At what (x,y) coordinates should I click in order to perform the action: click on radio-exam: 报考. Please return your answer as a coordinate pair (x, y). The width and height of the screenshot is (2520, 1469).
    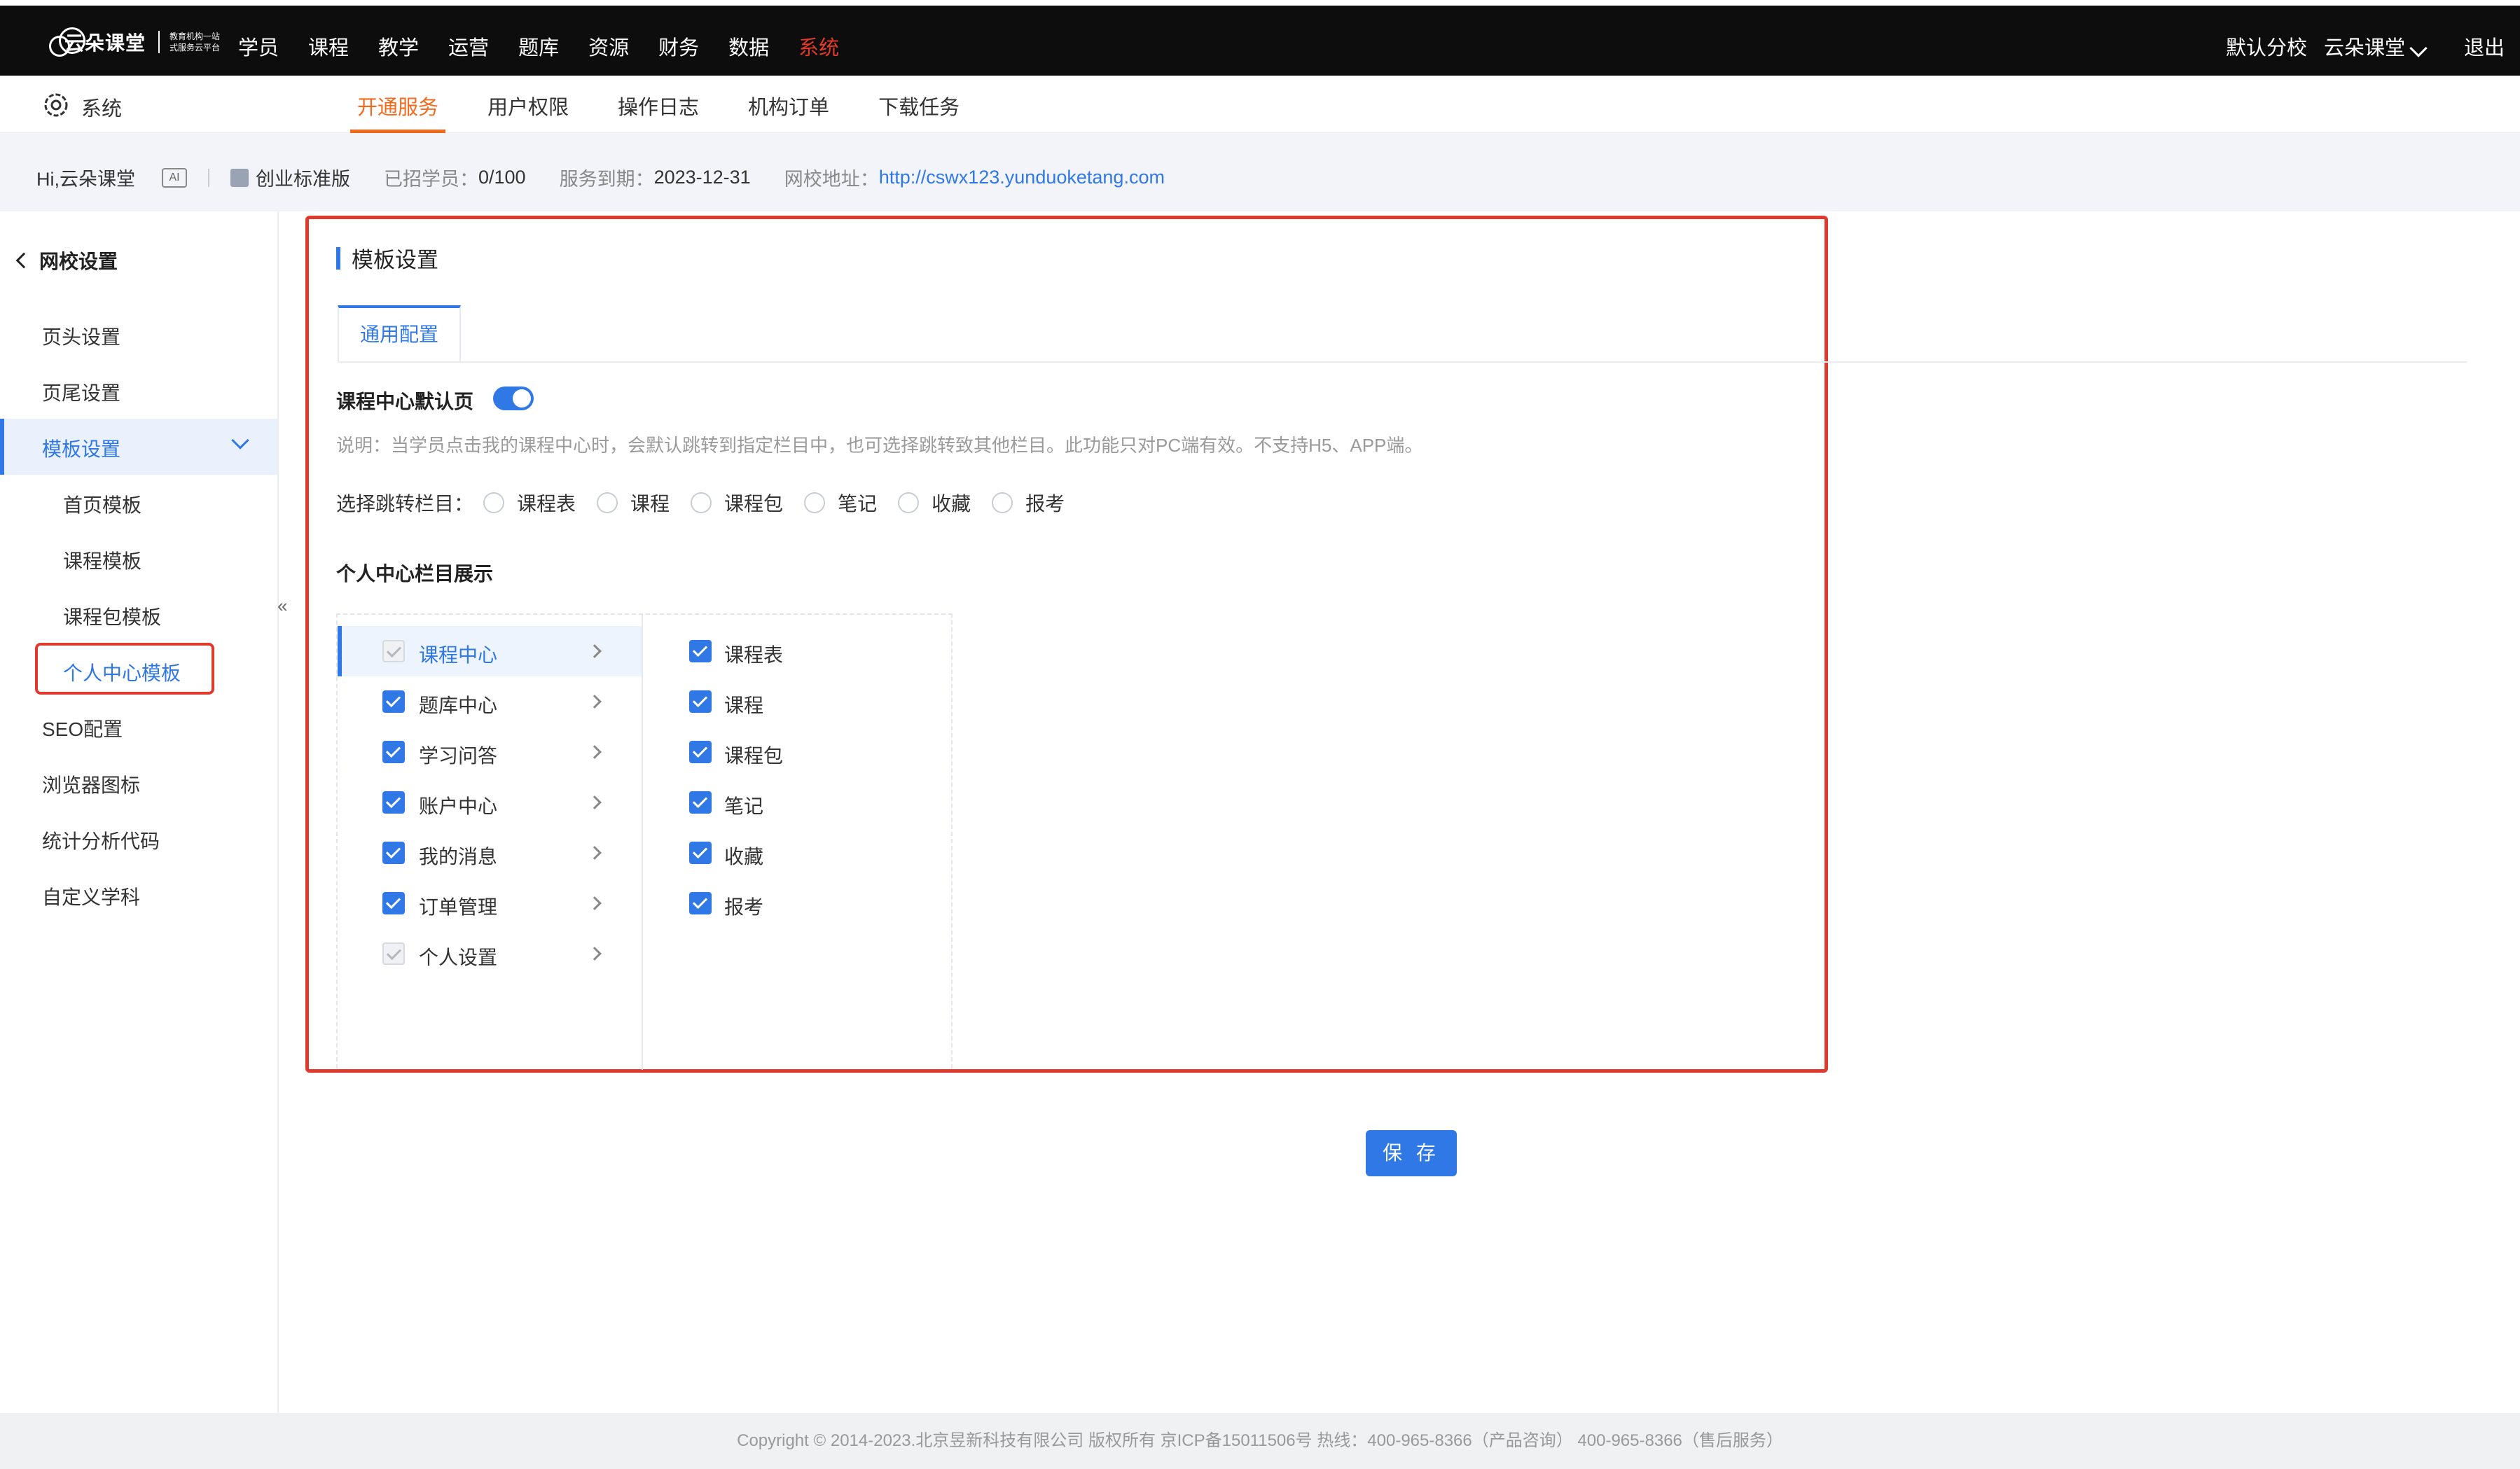
    Looking at the image, I should click on (1028, 503).